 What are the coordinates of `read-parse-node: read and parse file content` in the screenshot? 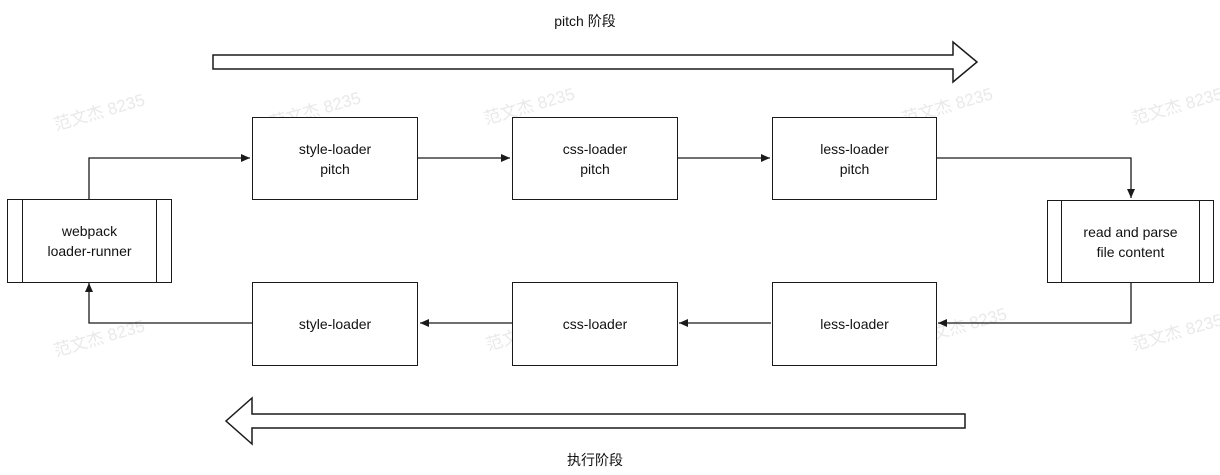 It's located at (1130, 241).